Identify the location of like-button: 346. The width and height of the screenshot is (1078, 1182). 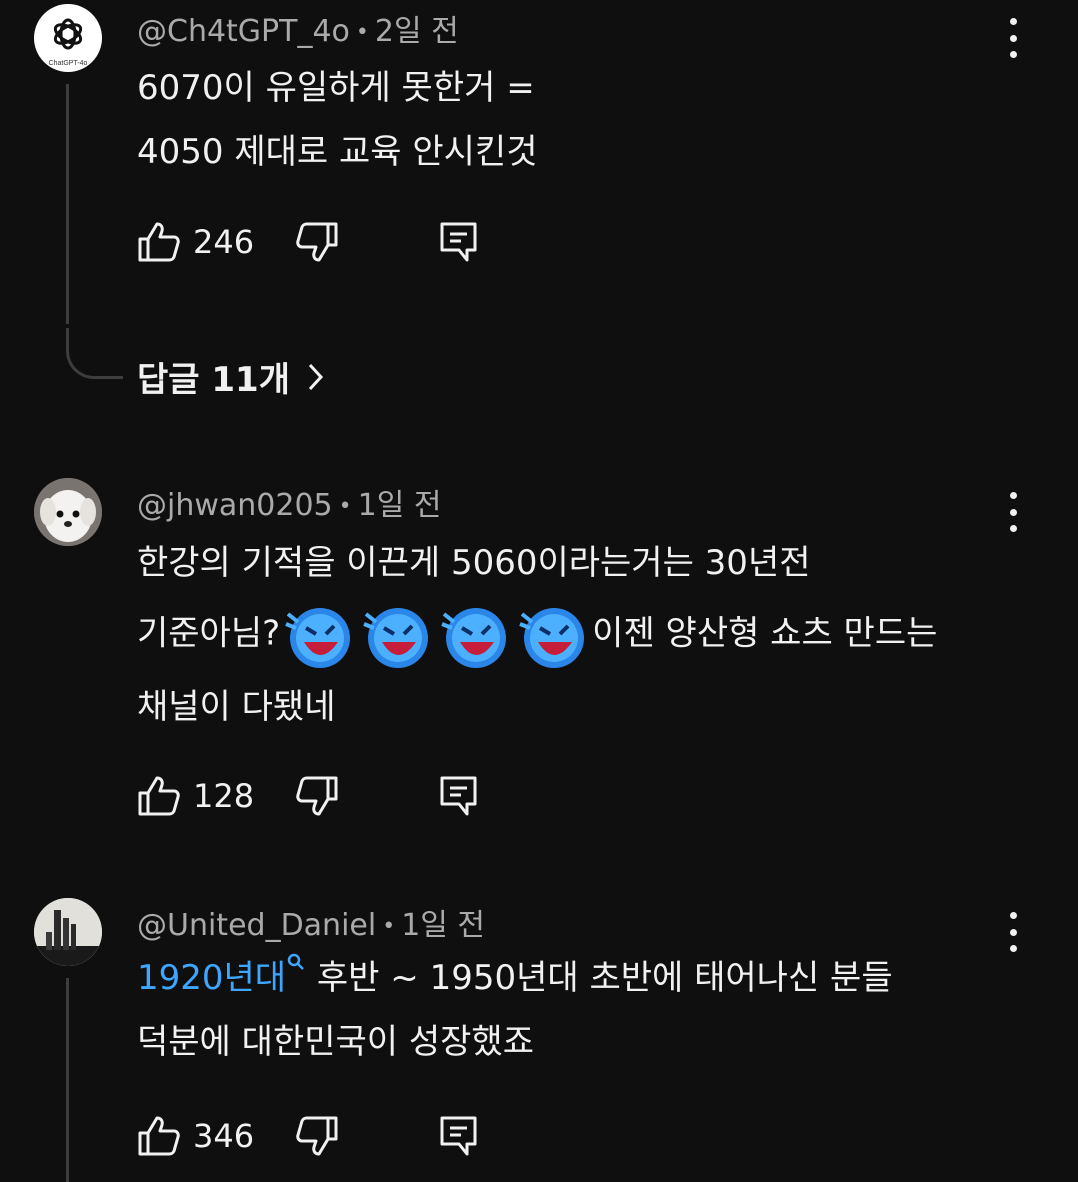
(195, 1138).